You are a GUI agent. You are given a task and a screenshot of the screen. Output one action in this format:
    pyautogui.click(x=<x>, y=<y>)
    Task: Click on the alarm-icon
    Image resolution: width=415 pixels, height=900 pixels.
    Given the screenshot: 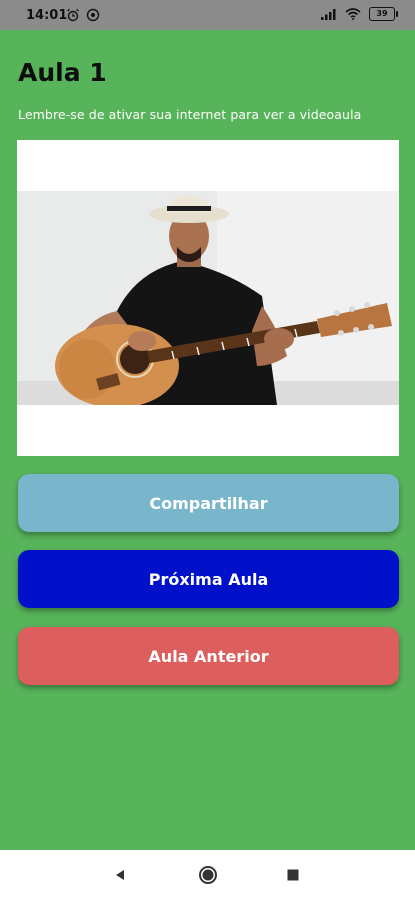 What is the action you would take?
    pyautogui.click(x=73, y=15)
    